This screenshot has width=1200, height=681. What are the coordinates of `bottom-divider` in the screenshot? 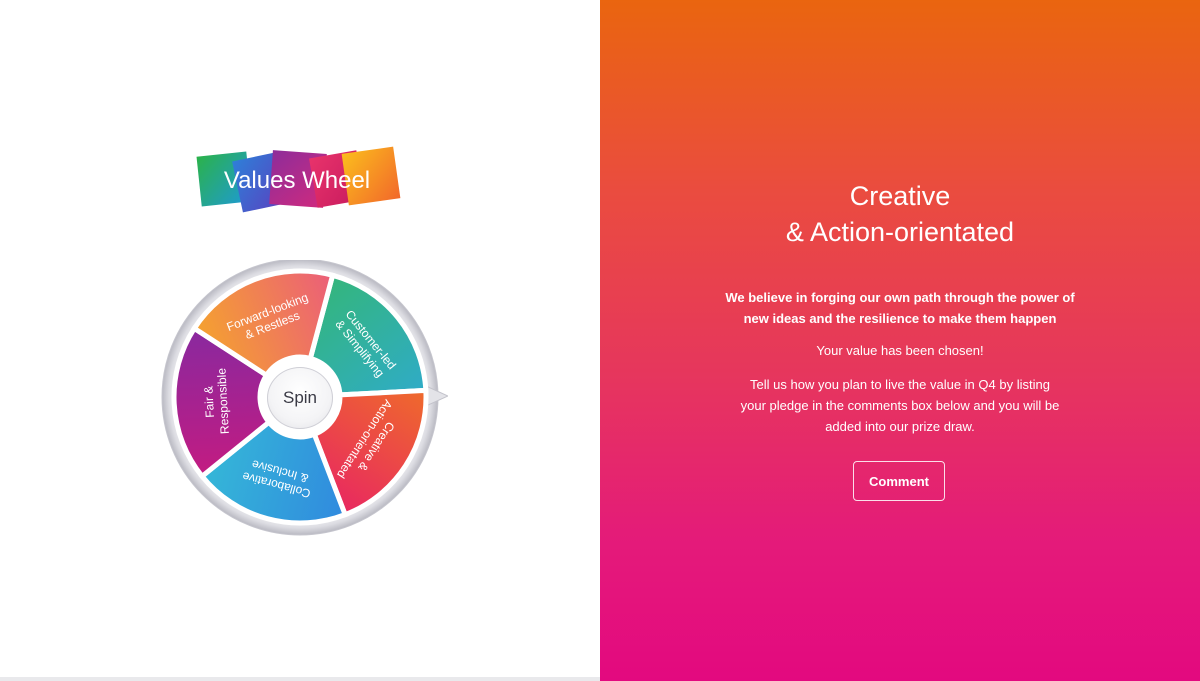 It's located at (300, 679).